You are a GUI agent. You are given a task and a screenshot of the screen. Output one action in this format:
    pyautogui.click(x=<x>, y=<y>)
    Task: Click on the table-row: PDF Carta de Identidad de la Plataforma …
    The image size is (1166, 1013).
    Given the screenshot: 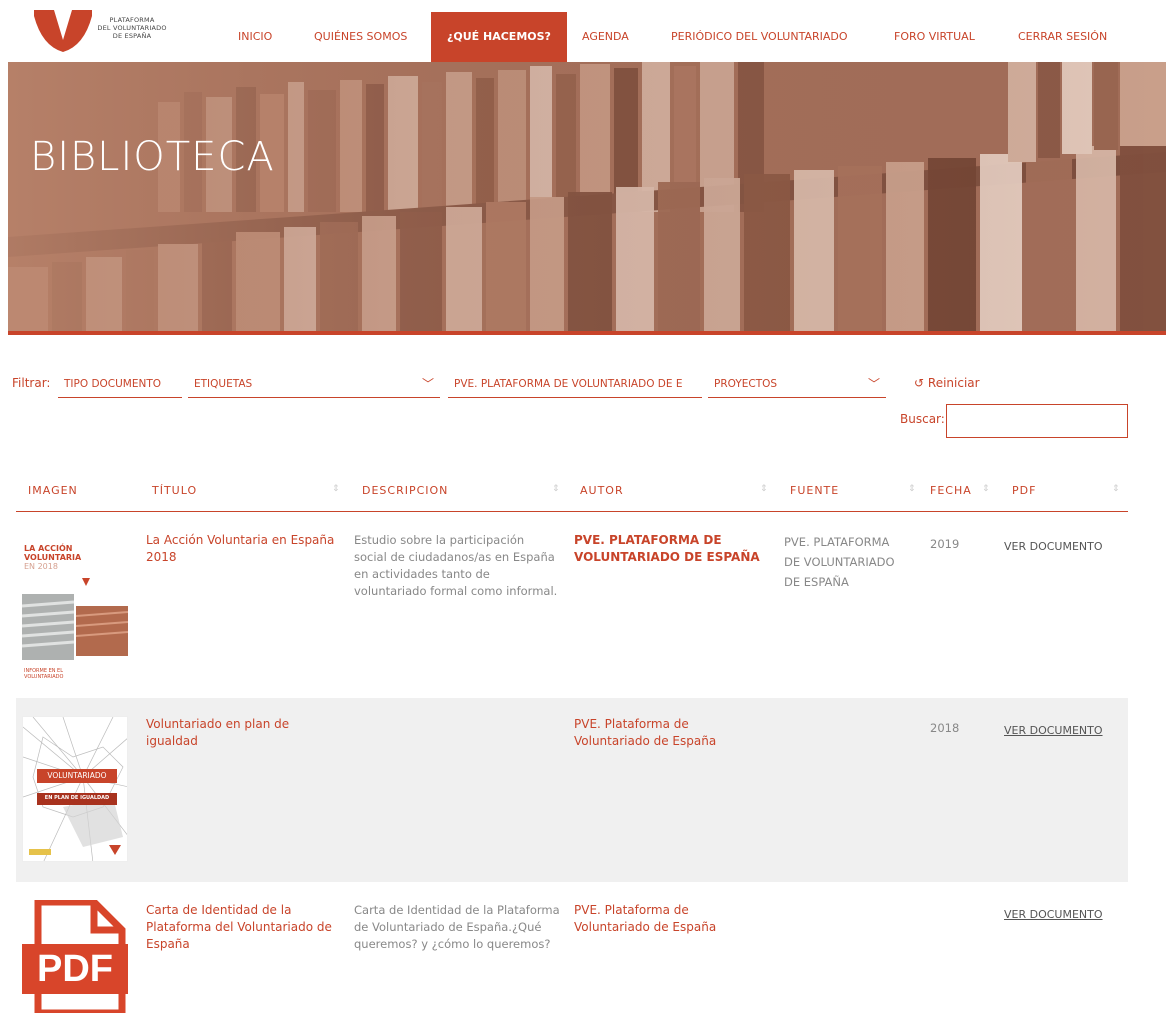 What is the action you would take?
    pyautogui.click(x=572, y=948)
    